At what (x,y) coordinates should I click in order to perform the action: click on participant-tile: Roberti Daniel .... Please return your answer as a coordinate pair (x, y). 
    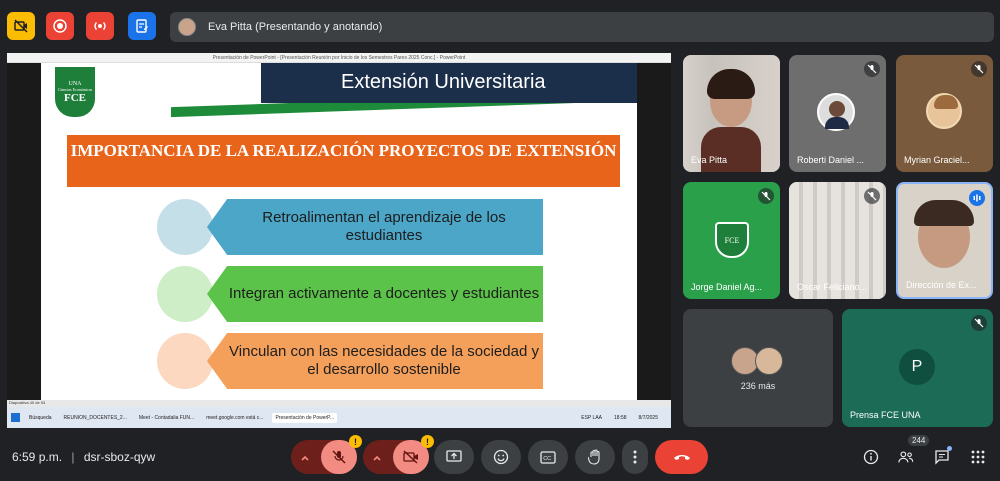
    Looking at the image, I should click on (837, 113).